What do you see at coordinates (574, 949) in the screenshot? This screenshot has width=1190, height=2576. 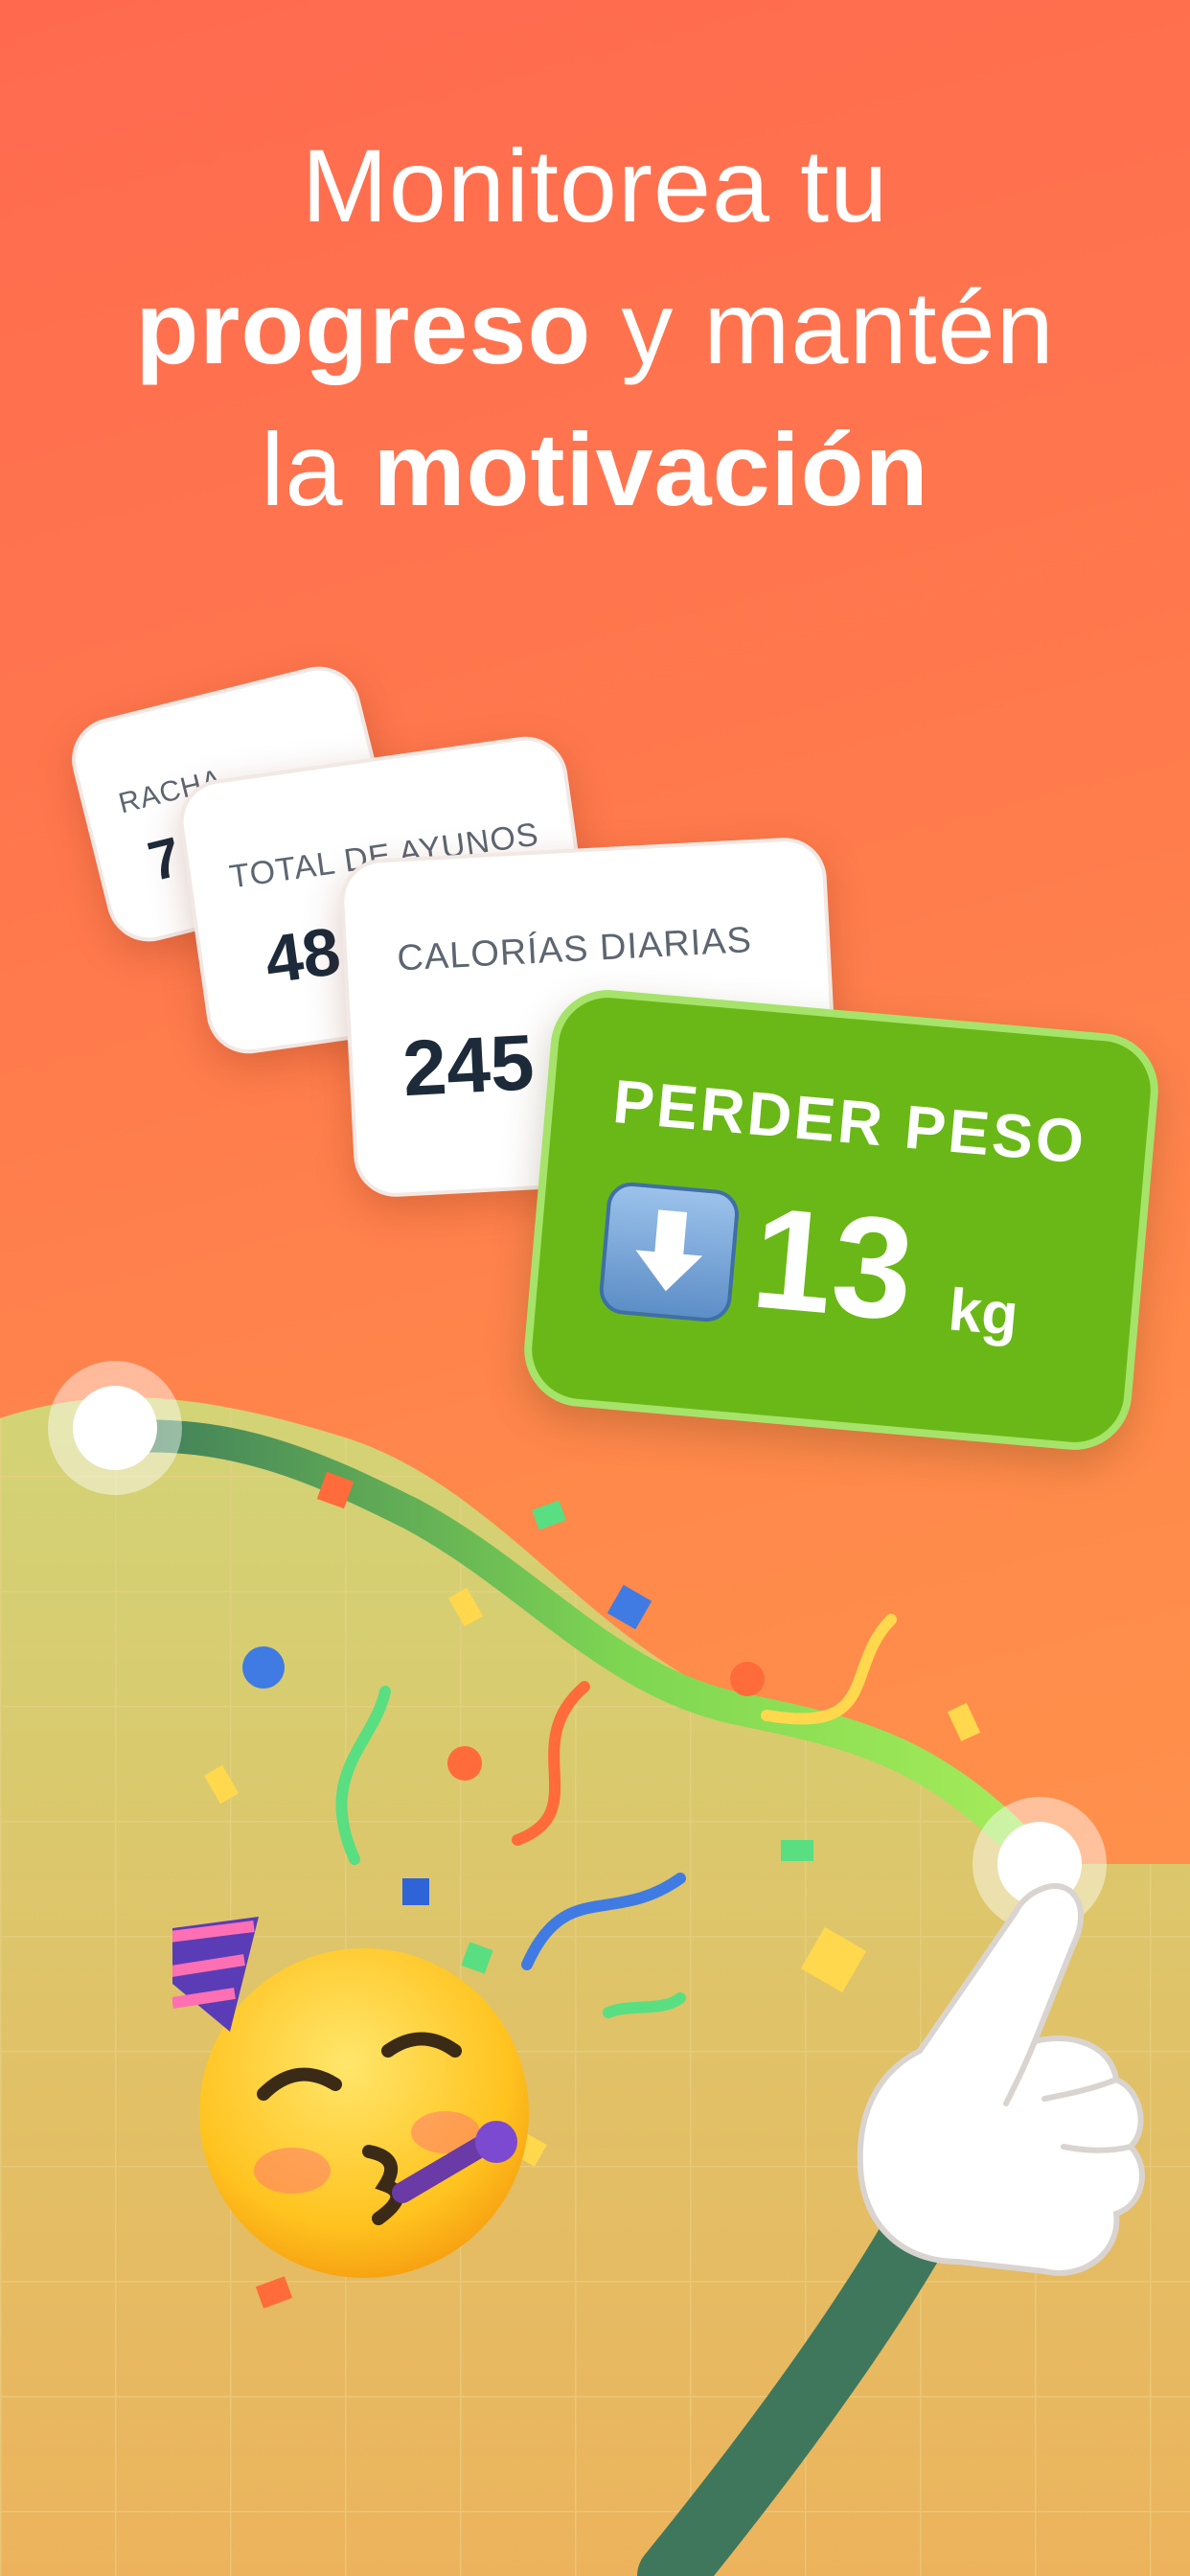 I see `daily-calories-label: CALORÍAS DIARIAS` at bounding box center [574, 949].